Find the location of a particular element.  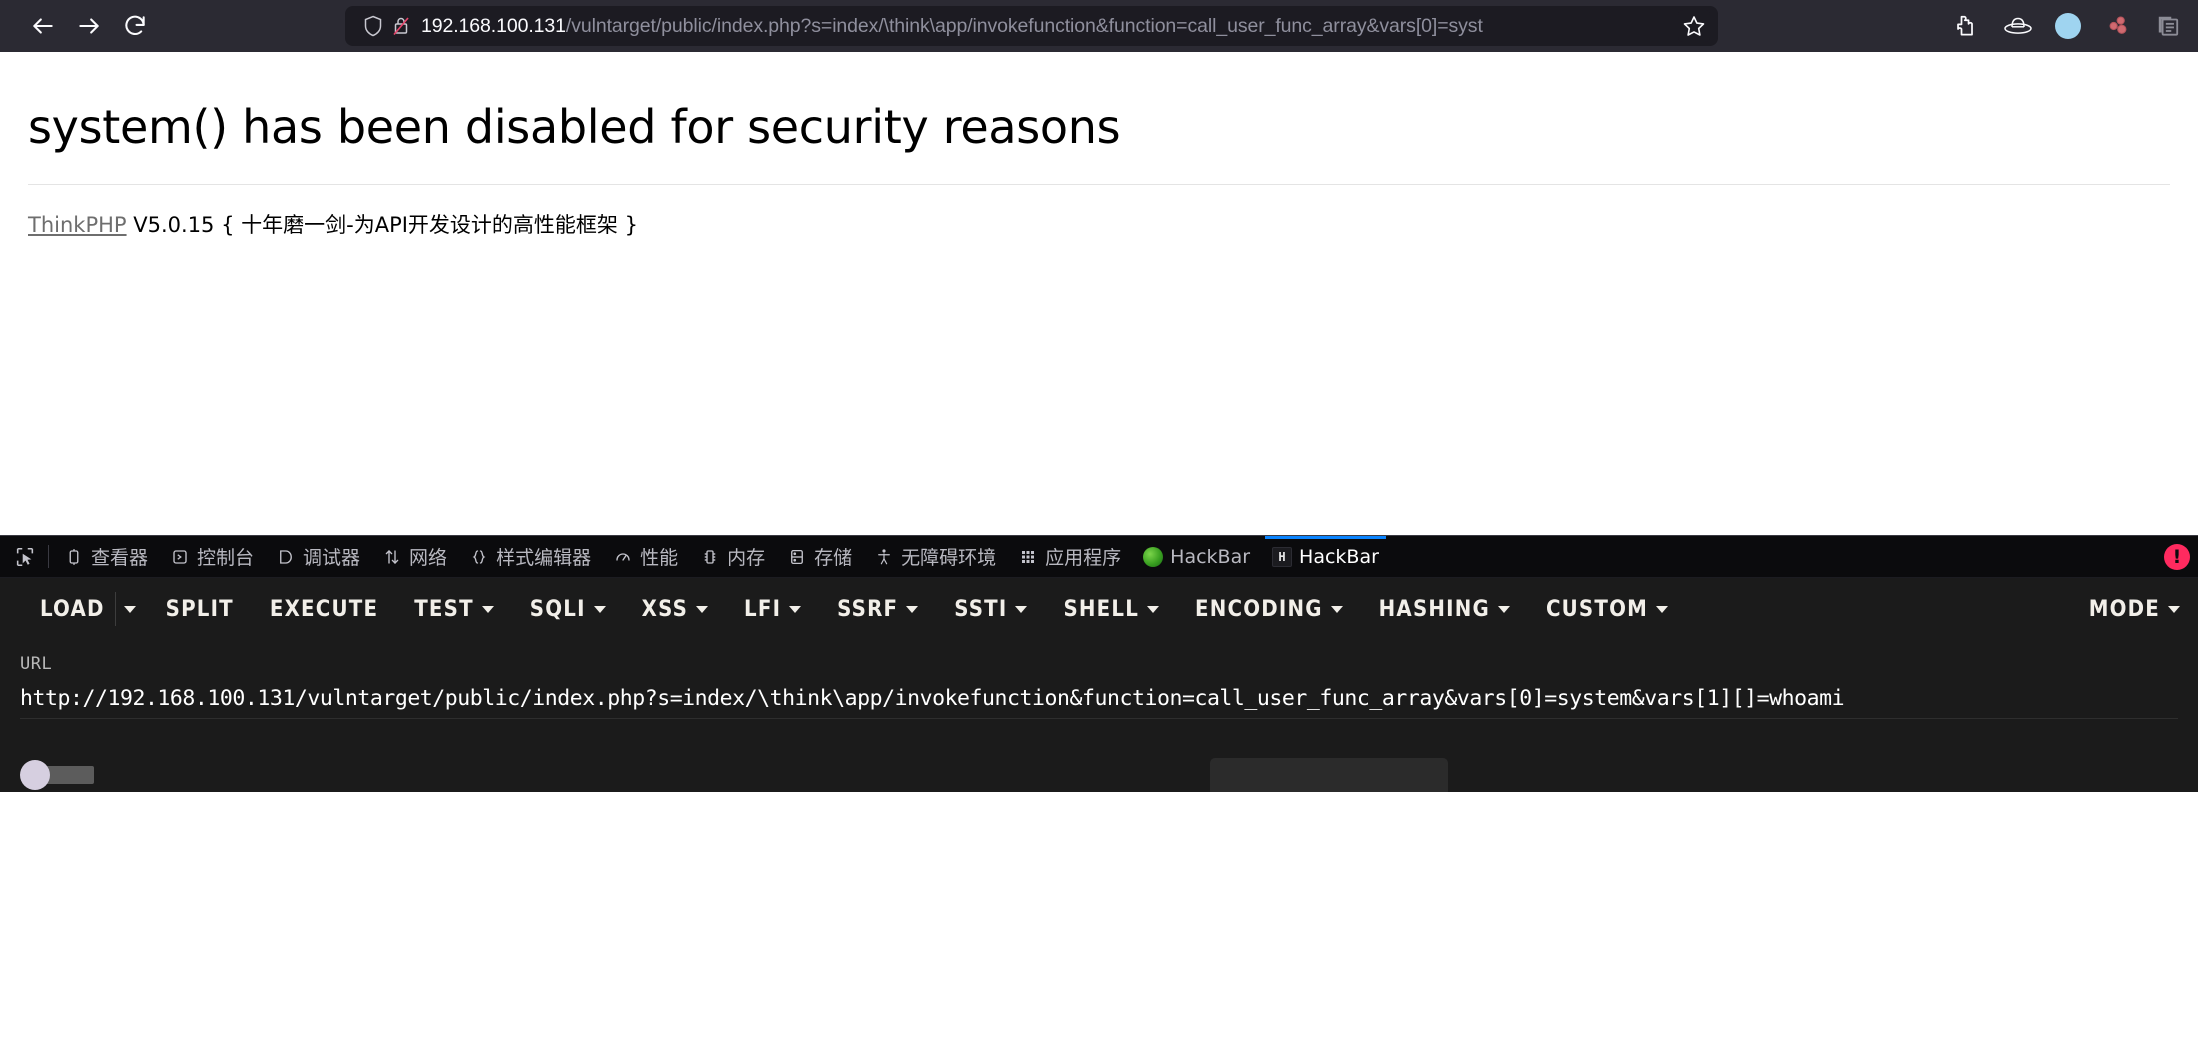

debugger-icon is located at coordinates (286, 557).